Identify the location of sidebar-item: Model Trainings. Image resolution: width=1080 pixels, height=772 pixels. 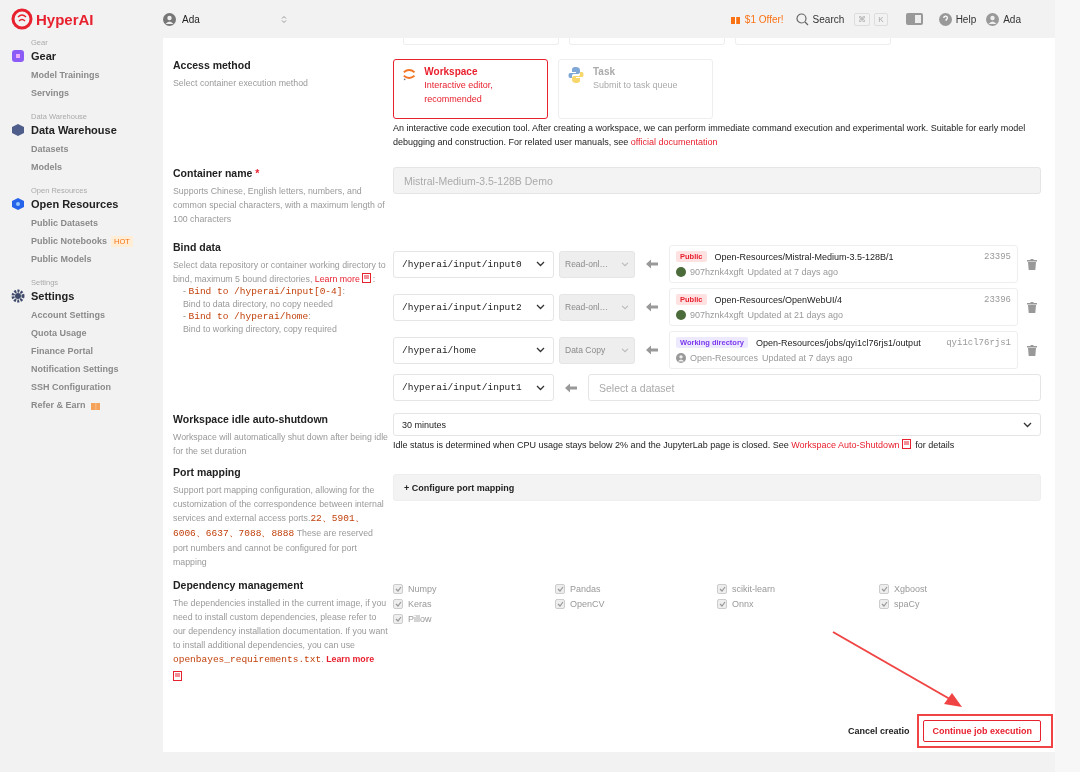
(65, 75).